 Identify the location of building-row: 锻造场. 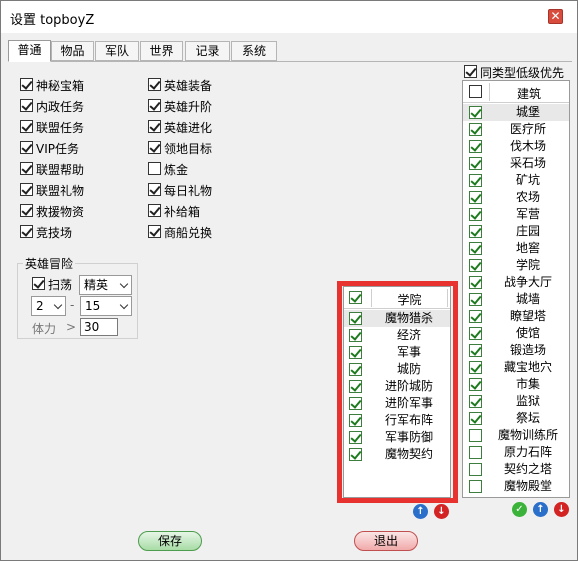
(516, 350).